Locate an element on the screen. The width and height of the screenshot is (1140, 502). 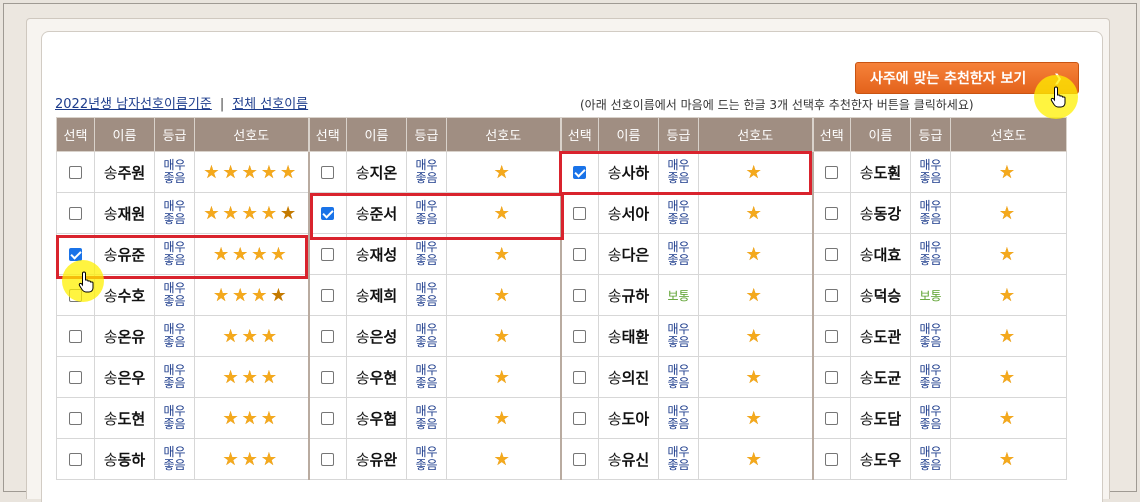
given-name: 도담 is located at coordinates (887, 418).